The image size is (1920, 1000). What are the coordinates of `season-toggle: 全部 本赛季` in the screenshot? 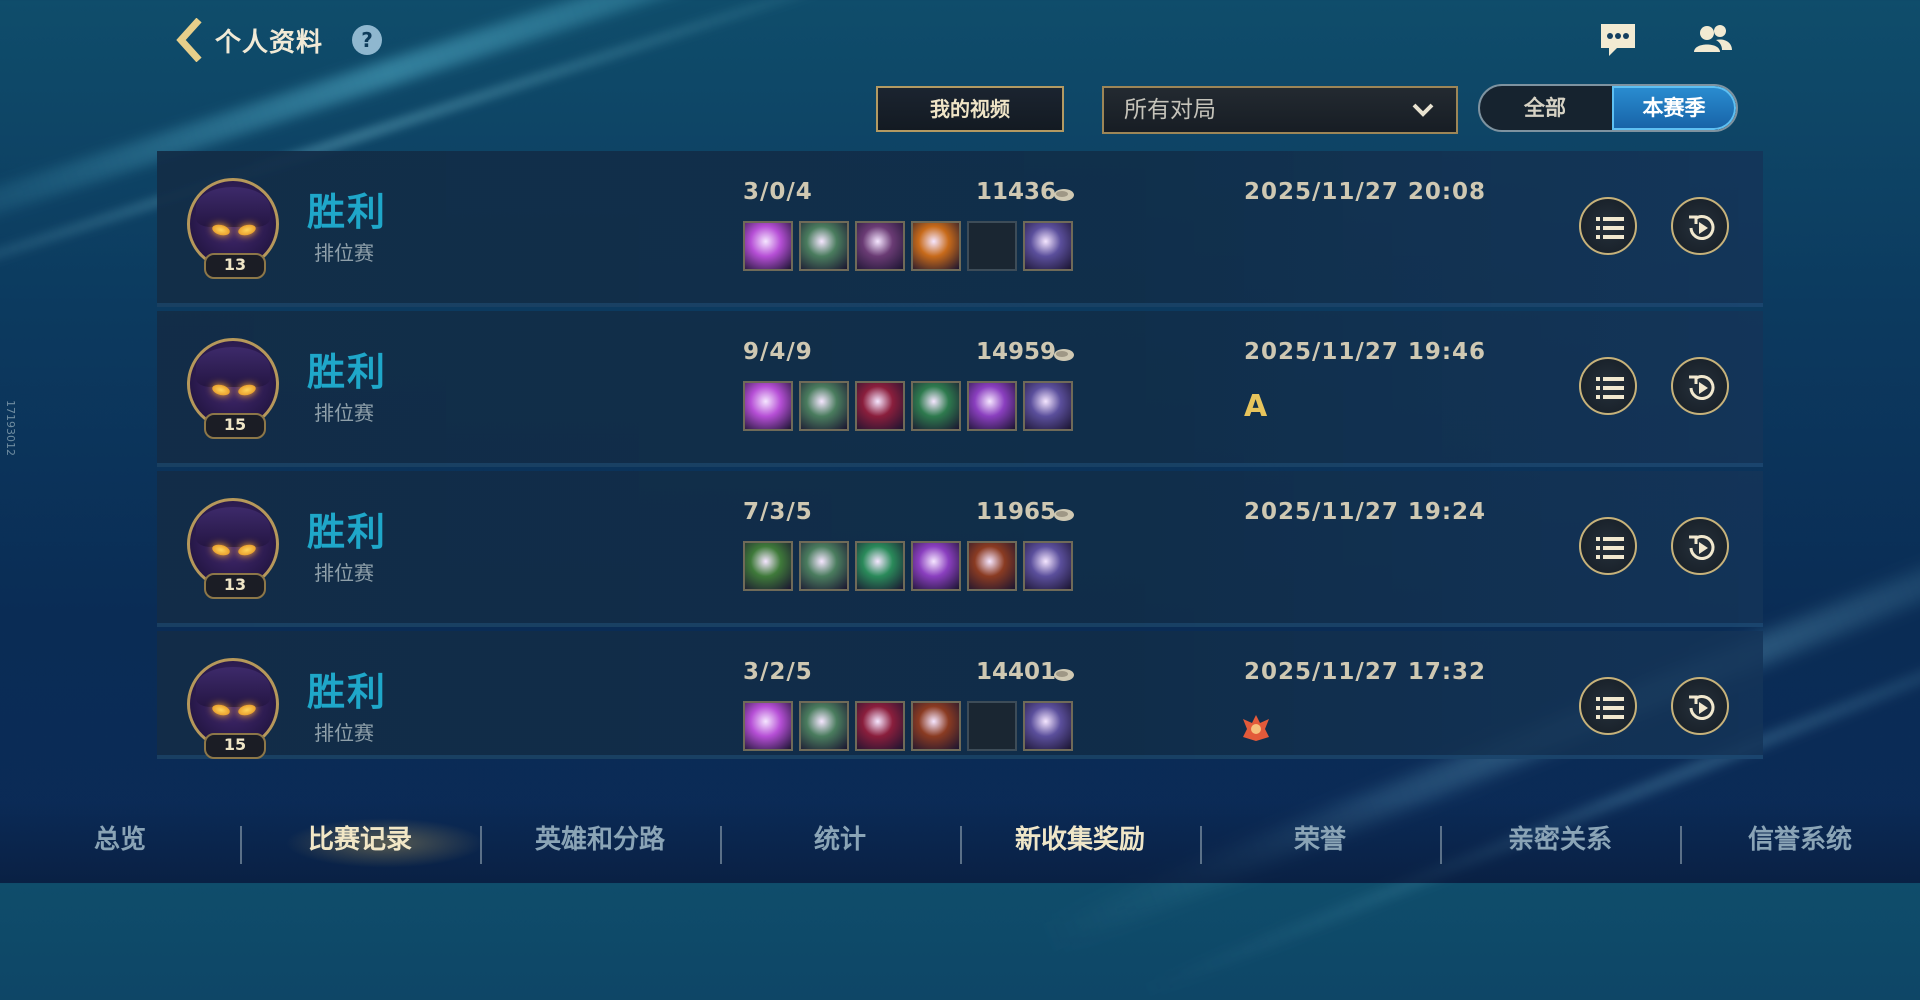 It's located at (1608, 108).